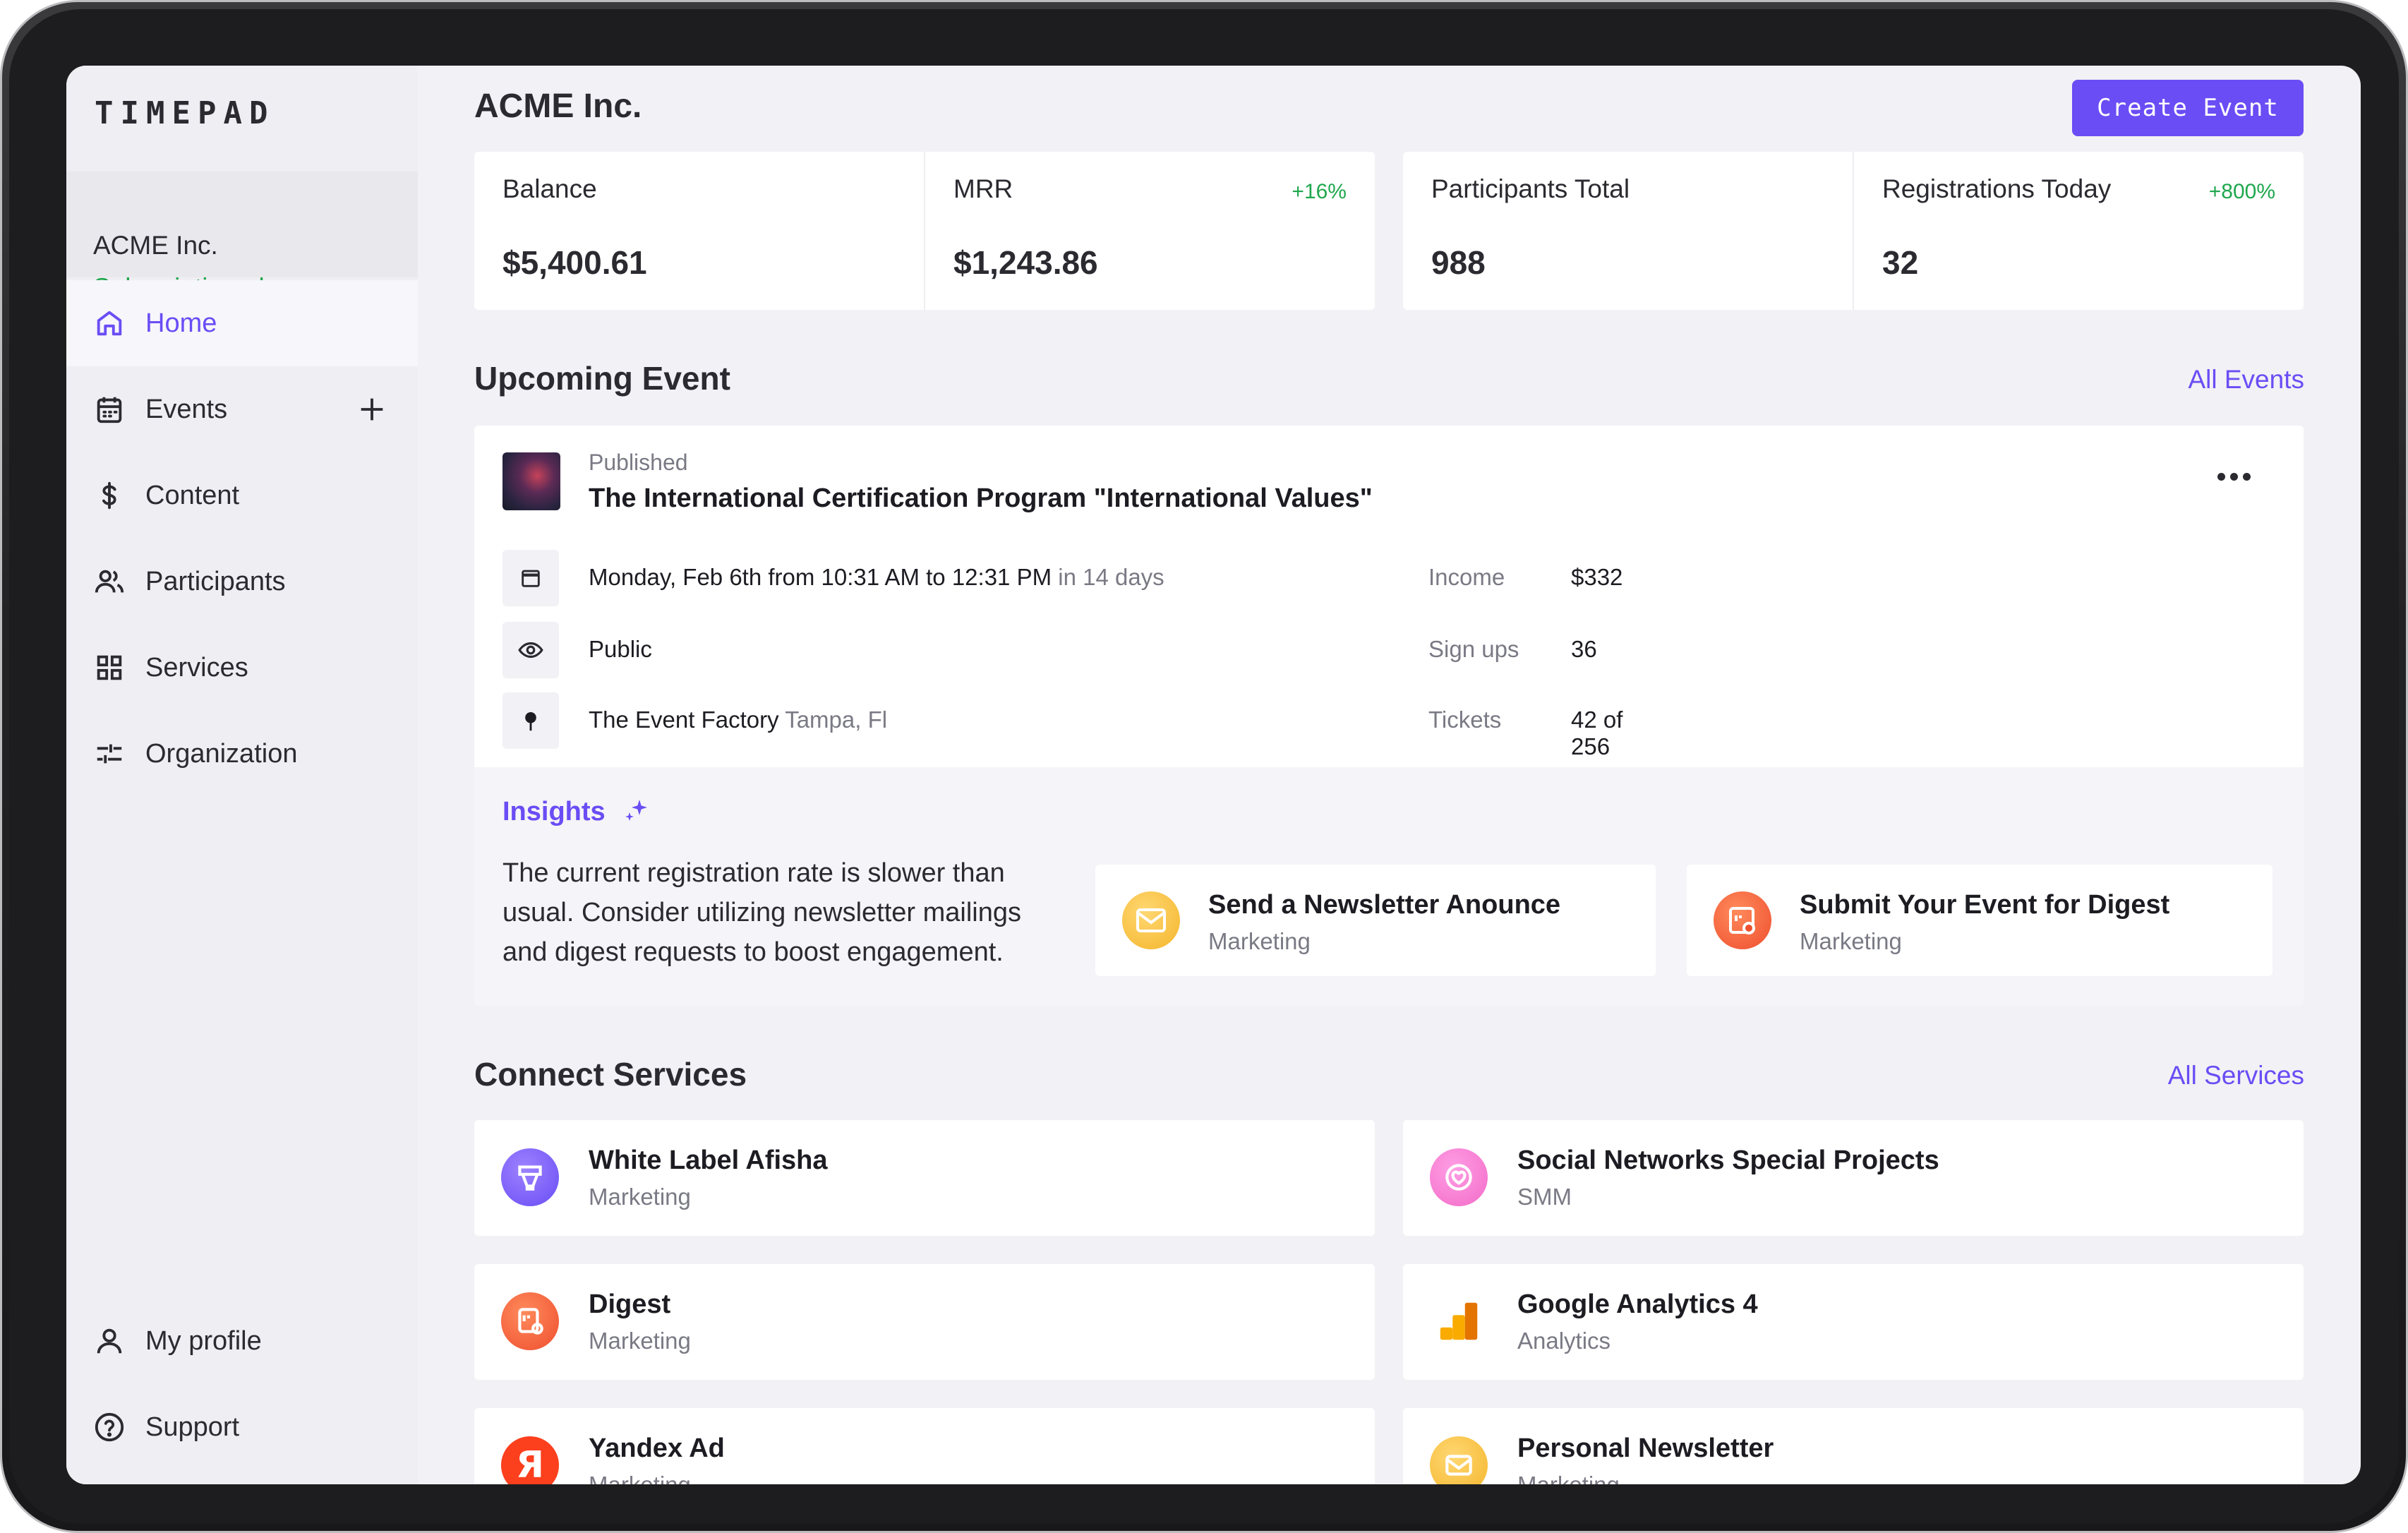  What do you see at coordinates (109, 581) in the screenshot?
I see `users-icon` at bounding box center [109, 581].